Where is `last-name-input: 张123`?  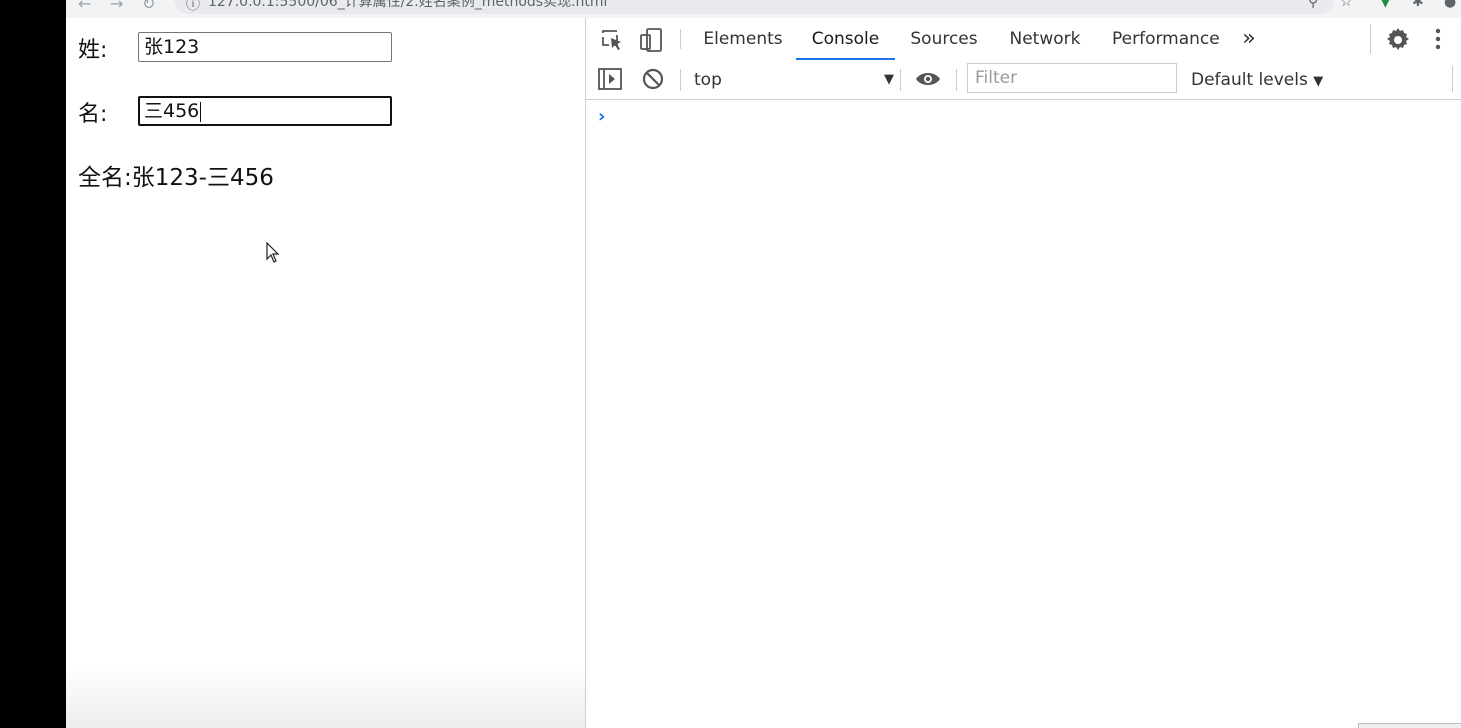 last-name-input: 张123 is located at coordinates (265, 47).